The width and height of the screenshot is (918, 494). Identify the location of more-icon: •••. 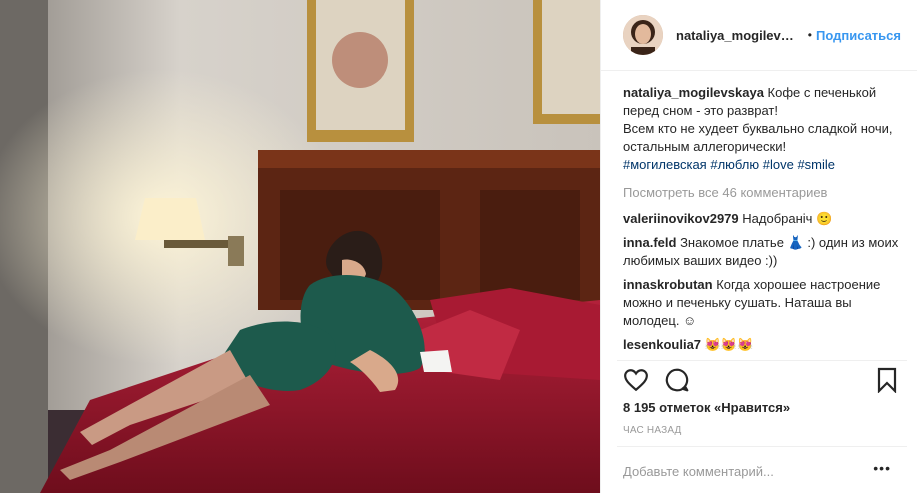
(882, 468).